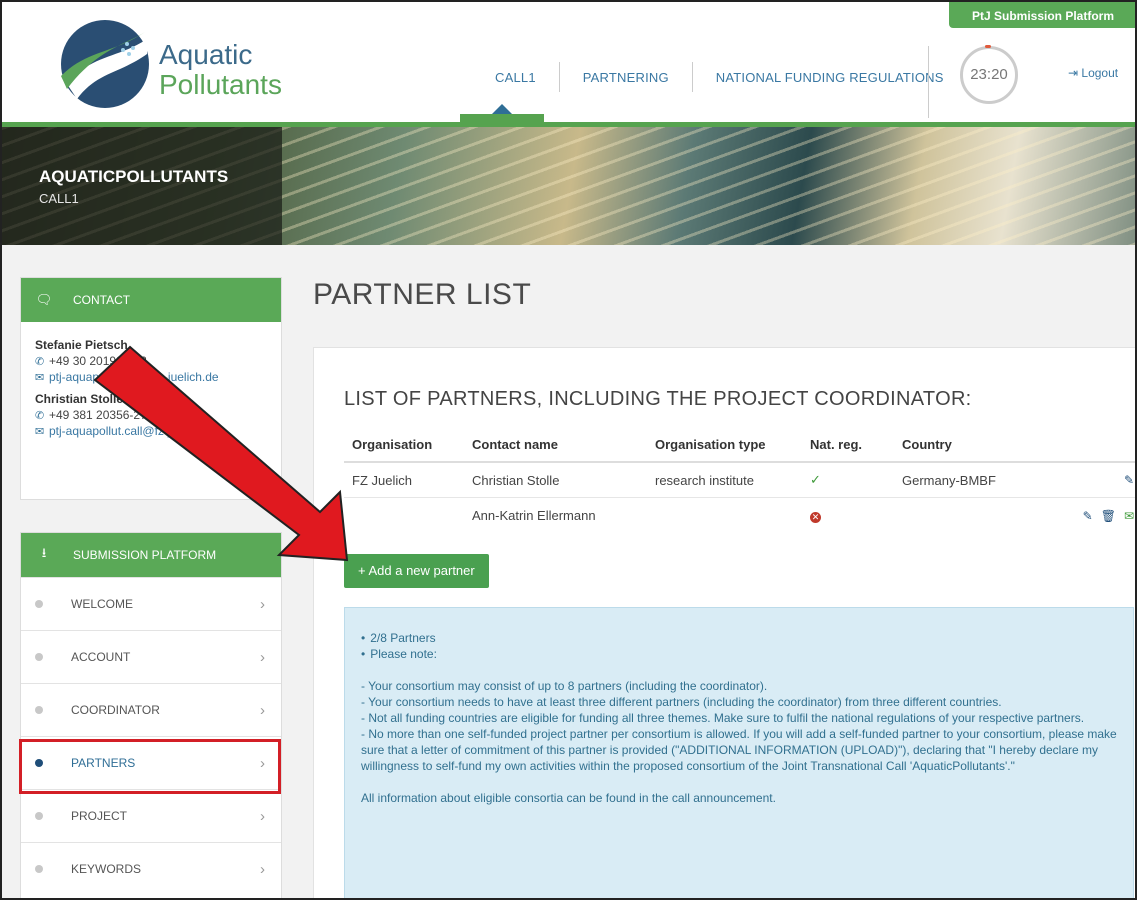 The height and width of the screenshot is (900, 1137). What do you see at coordinates (739, 654) in the screenshot?
I see `list-item: Please note:` at bounding box center [739, 654].